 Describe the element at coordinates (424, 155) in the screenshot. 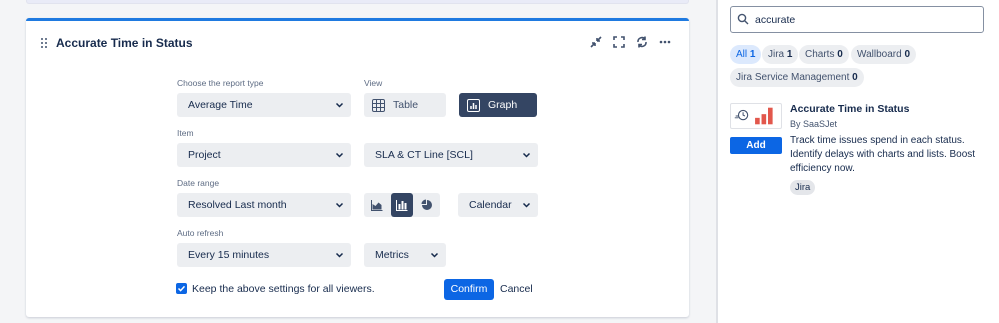

I see `project-value: SLA & CT Line [SCL]` at that location.